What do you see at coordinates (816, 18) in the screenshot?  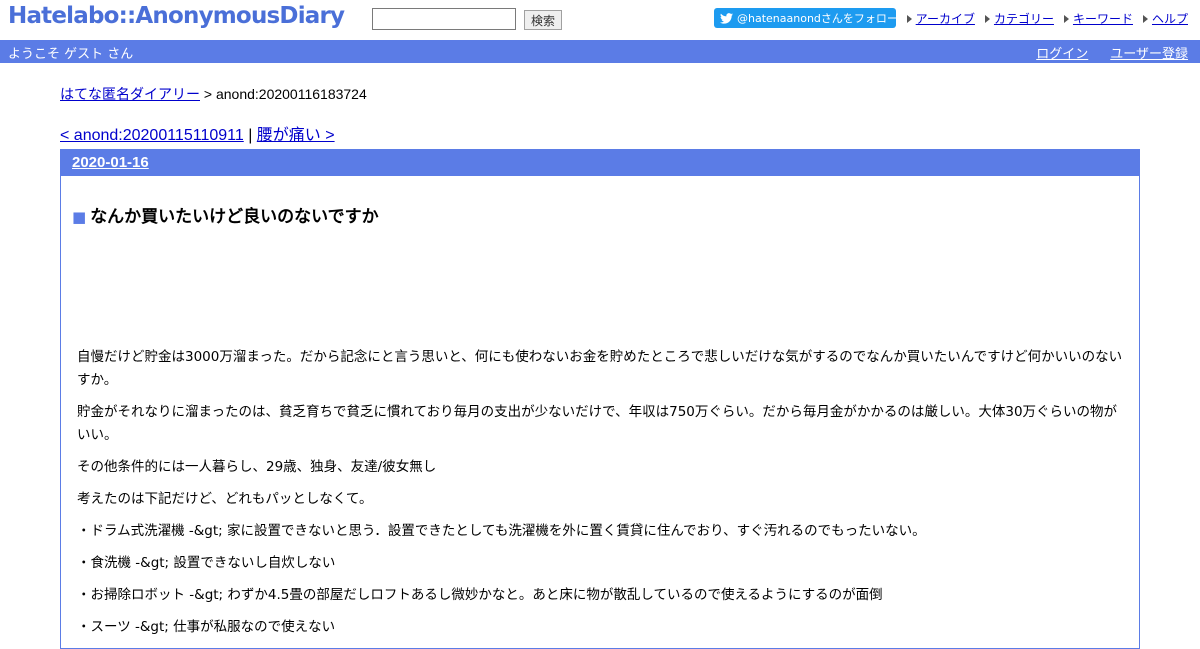 I see `twitter-follow-label: @hatenaanondさんをフォロー` at bounding box center [816, 18].